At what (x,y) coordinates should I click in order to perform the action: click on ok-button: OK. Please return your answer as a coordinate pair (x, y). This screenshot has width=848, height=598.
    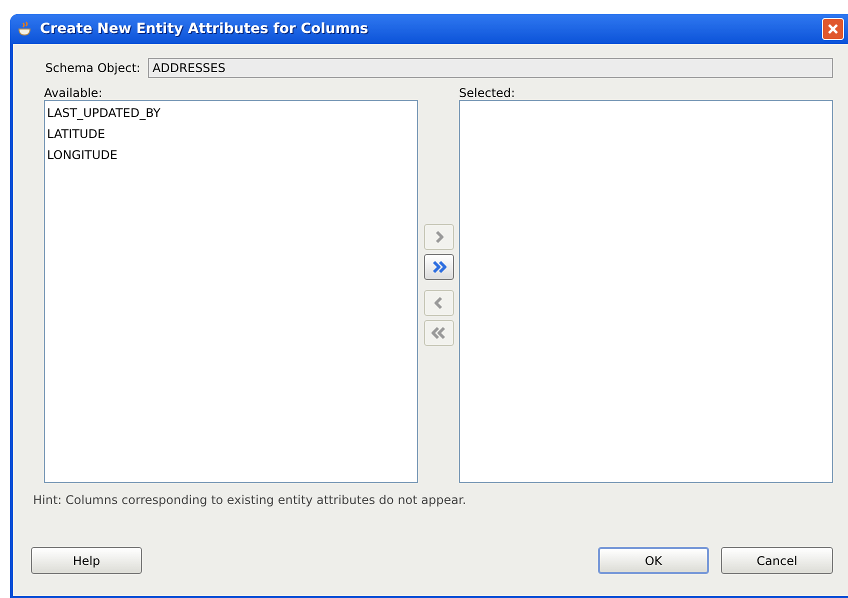
    Looking at the image, I should click on (653, 560).